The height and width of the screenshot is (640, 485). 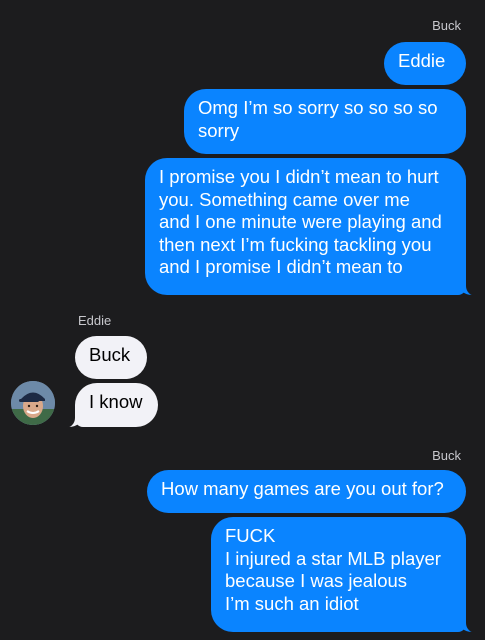 I want to click on outgoing-message: How many games are you out for?, so click(x=306, y=491).